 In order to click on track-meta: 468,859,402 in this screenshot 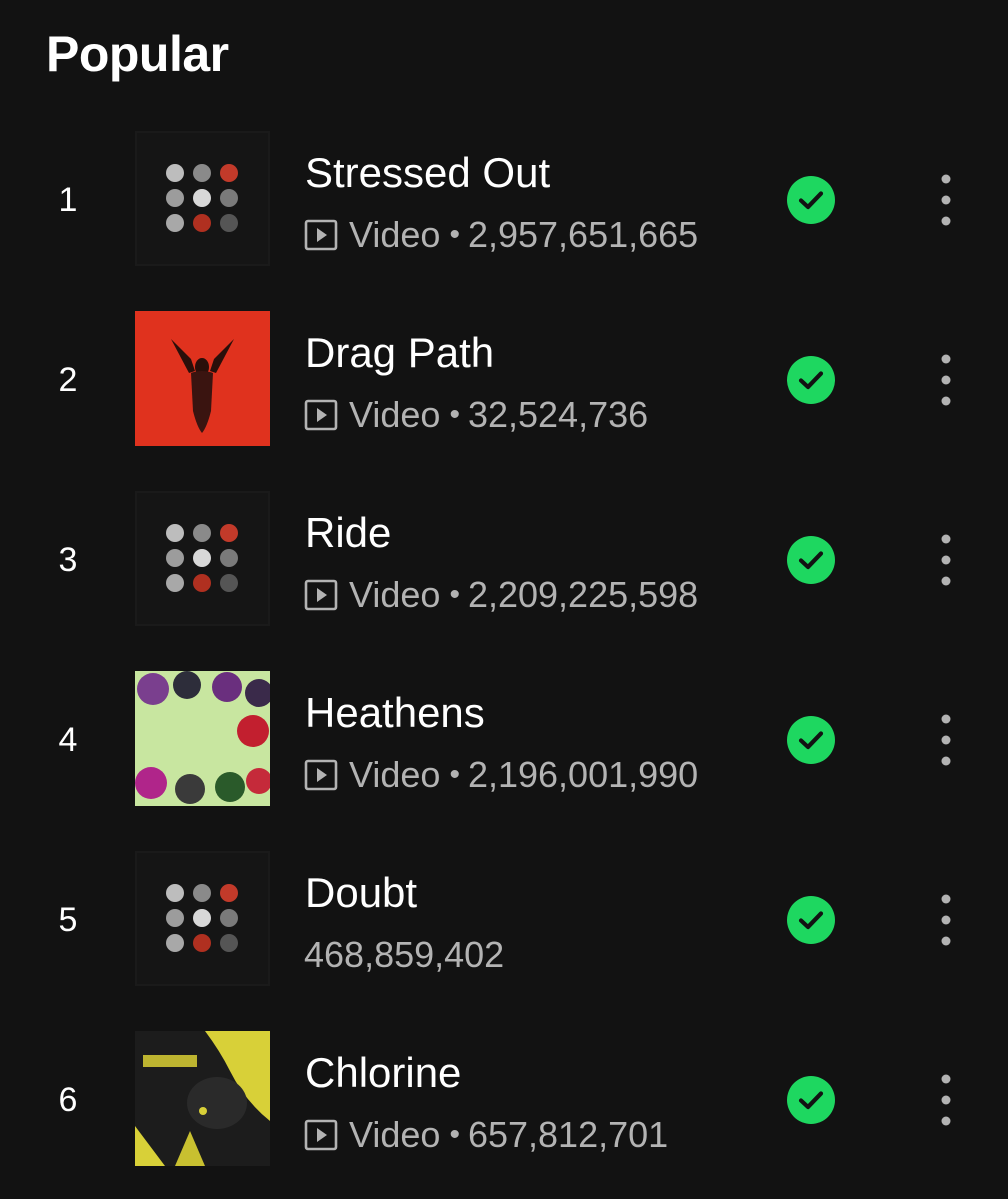, I will do `click(404, 955)`.